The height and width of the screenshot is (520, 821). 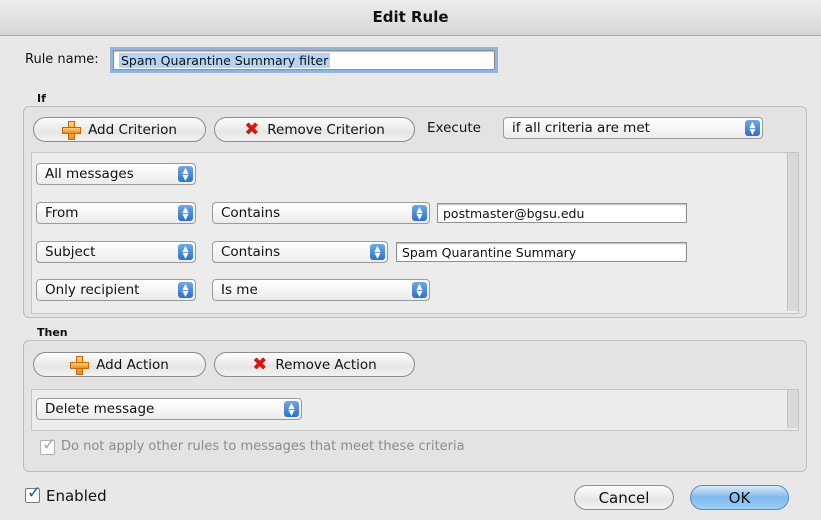 I want to click on execute-popup: if all criteria are met ▲ ▼, so click(x=633, y=128).